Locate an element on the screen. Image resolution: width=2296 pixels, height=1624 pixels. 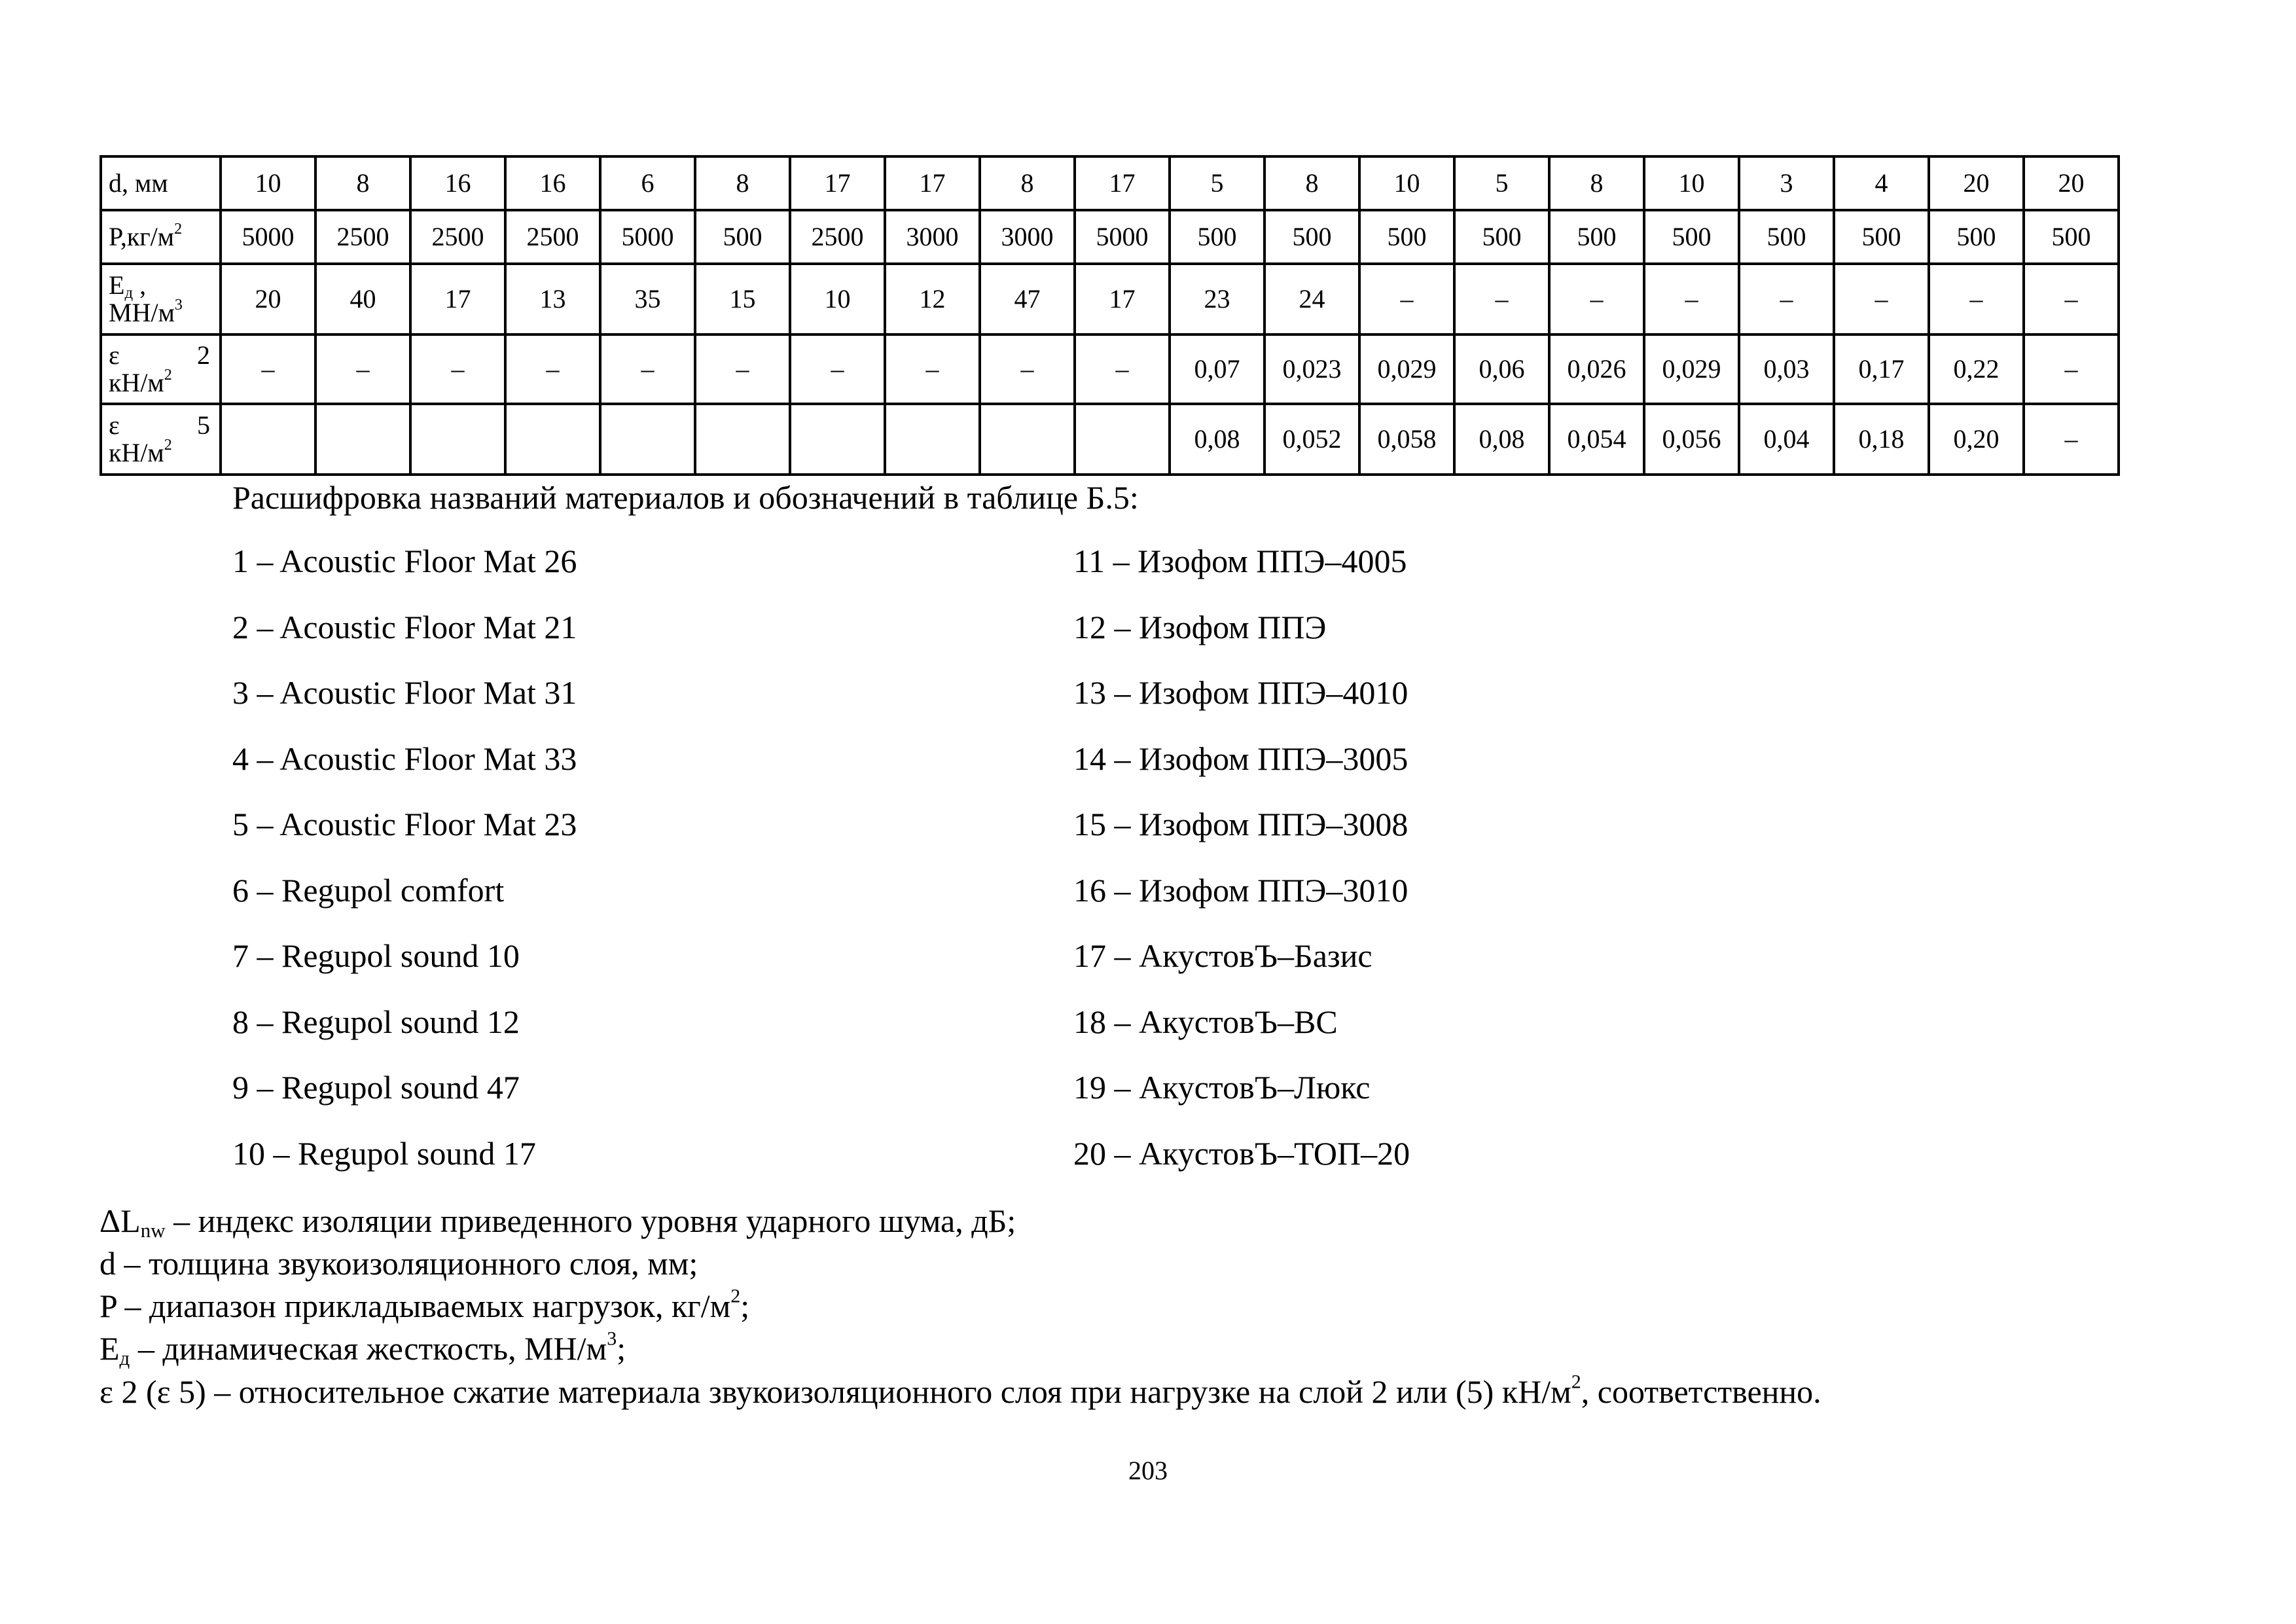
header-line-2: кН/м2 is located at coordinates (164, 382).